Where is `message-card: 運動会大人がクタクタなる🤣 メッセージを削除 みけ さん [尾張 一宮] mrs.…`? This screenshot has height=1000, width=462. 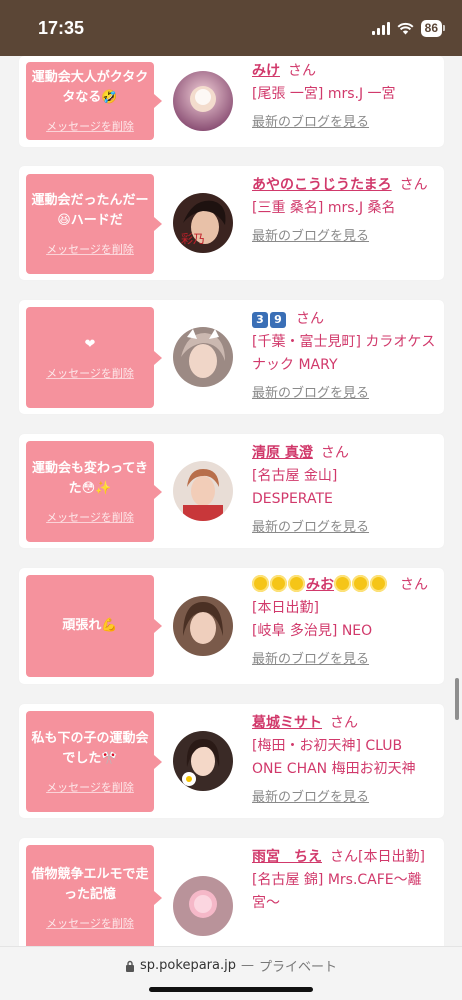 message-card: 運動会大人がクタクタなる🤣 メッセージを削除 みけ さん [尾張 一宮] mrs.… is located at coordinates (231, 101).